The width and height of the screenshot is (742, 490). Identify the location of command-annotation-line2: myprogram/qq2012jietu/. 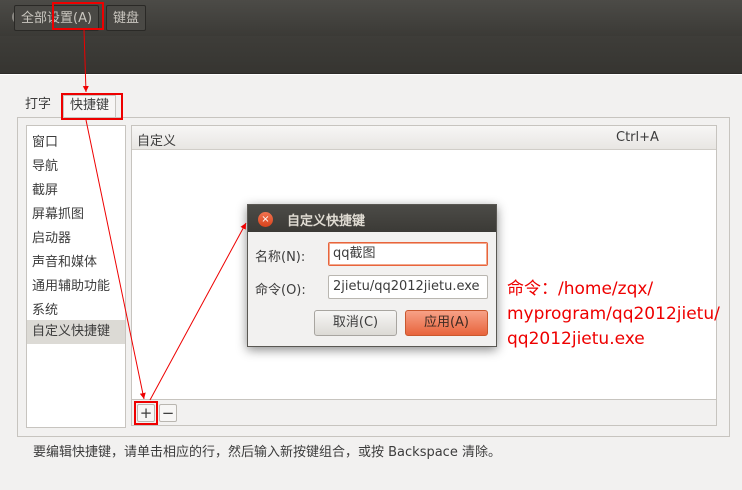
(613, 314).